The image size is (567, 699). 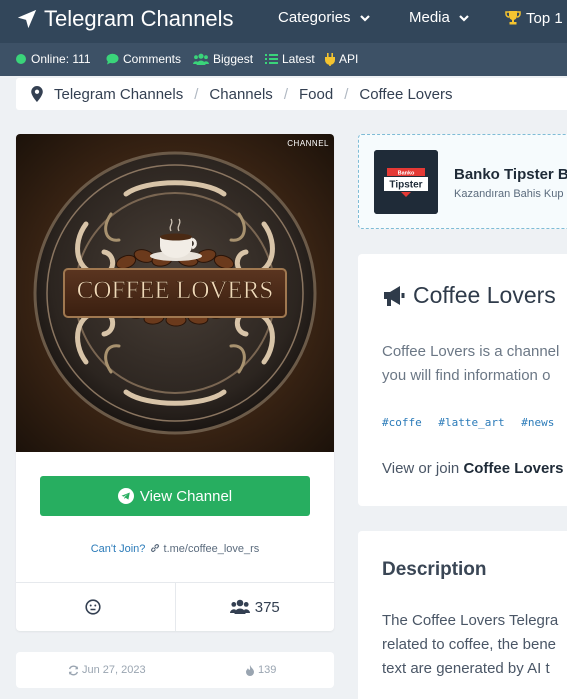 I want to click on description-line: text are generated by AI t, so click(x=466, y=668).